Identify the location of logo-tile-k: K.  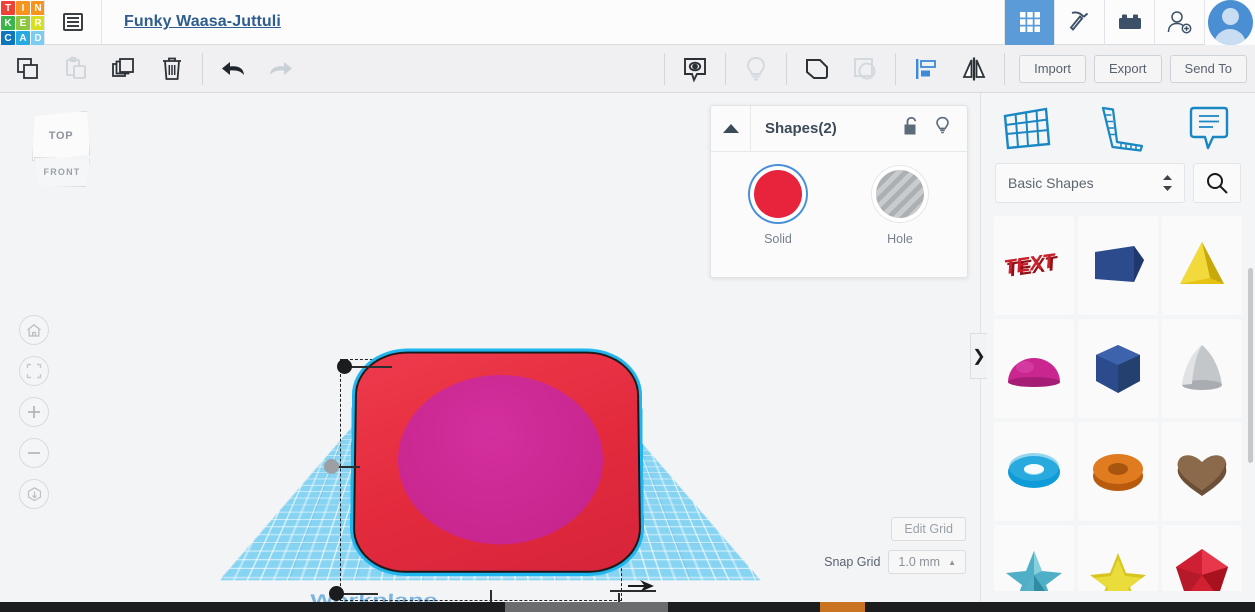
(8, 23).